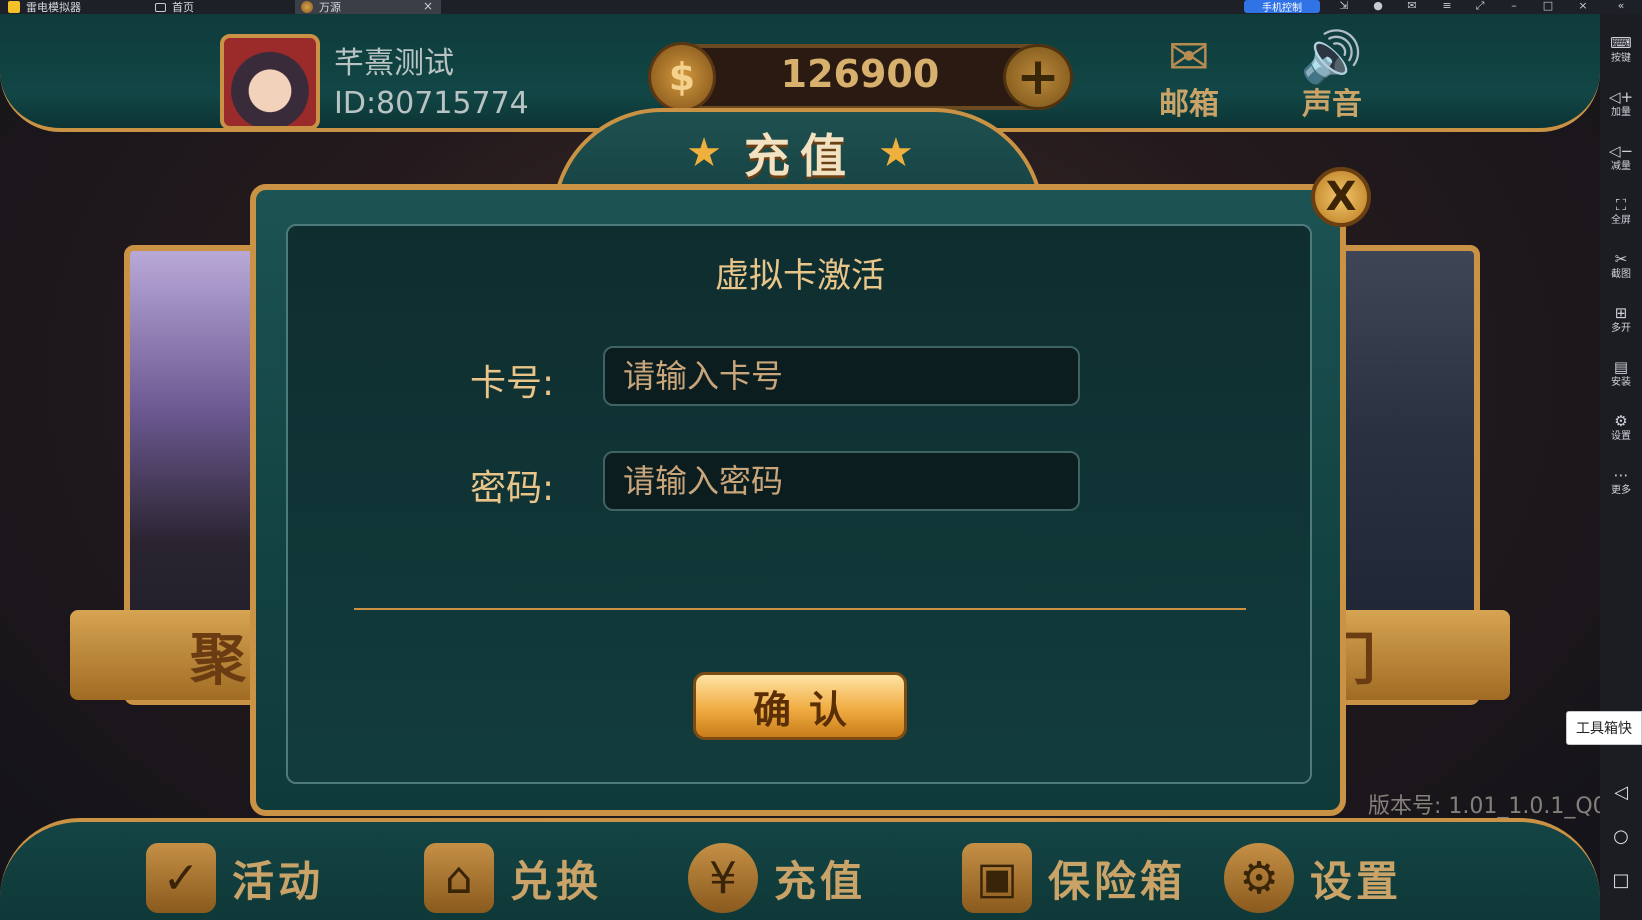  What do you see at coordinates (1604, 728) in the screenshot?
I see `toolbox-tooltip: 工具箱快` at bounding box center [1604, 728].